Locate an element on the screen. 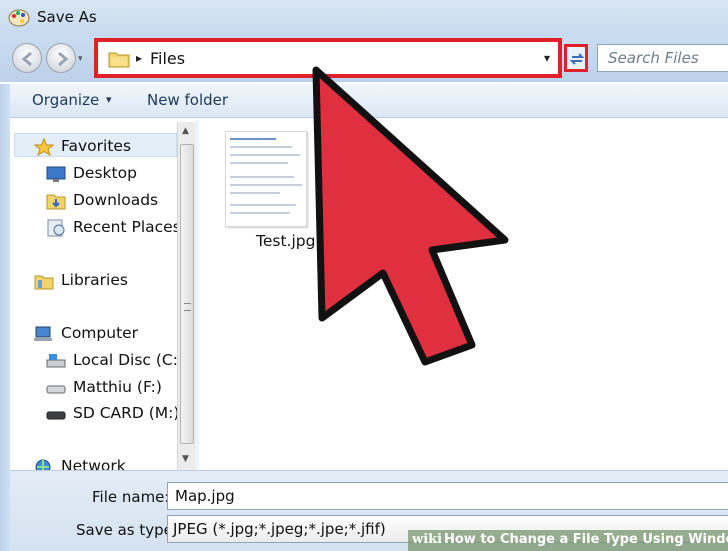  forward-icon is located at coordinates (63, 59).